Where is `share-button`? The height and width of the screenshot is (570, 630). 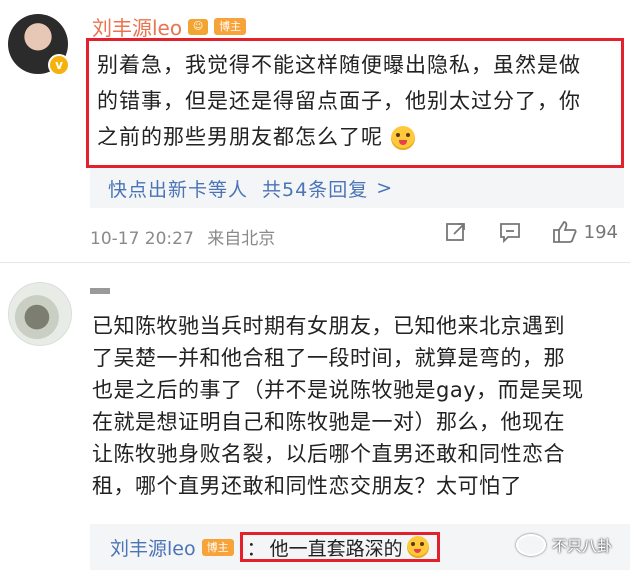 share-button is located at coordinates (456, 232).